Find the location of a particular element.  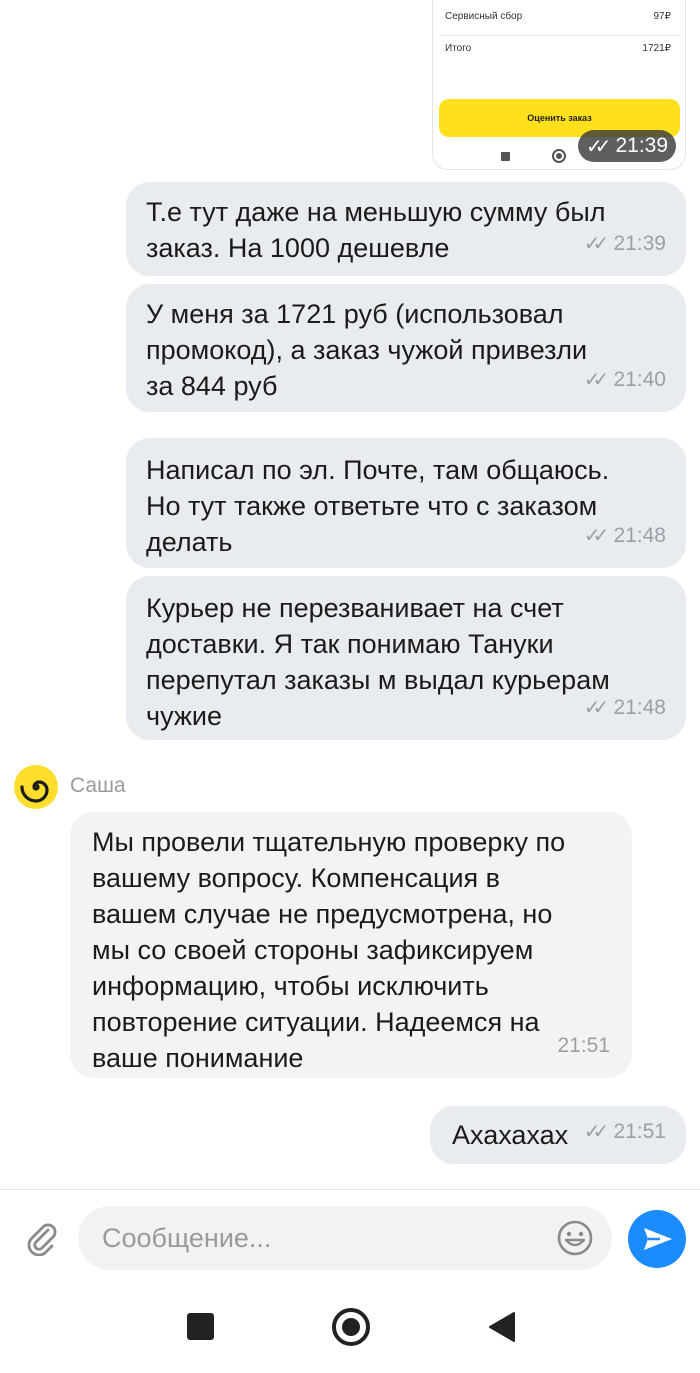

yandex-spiral-logo is located at coordinates (34, 791).